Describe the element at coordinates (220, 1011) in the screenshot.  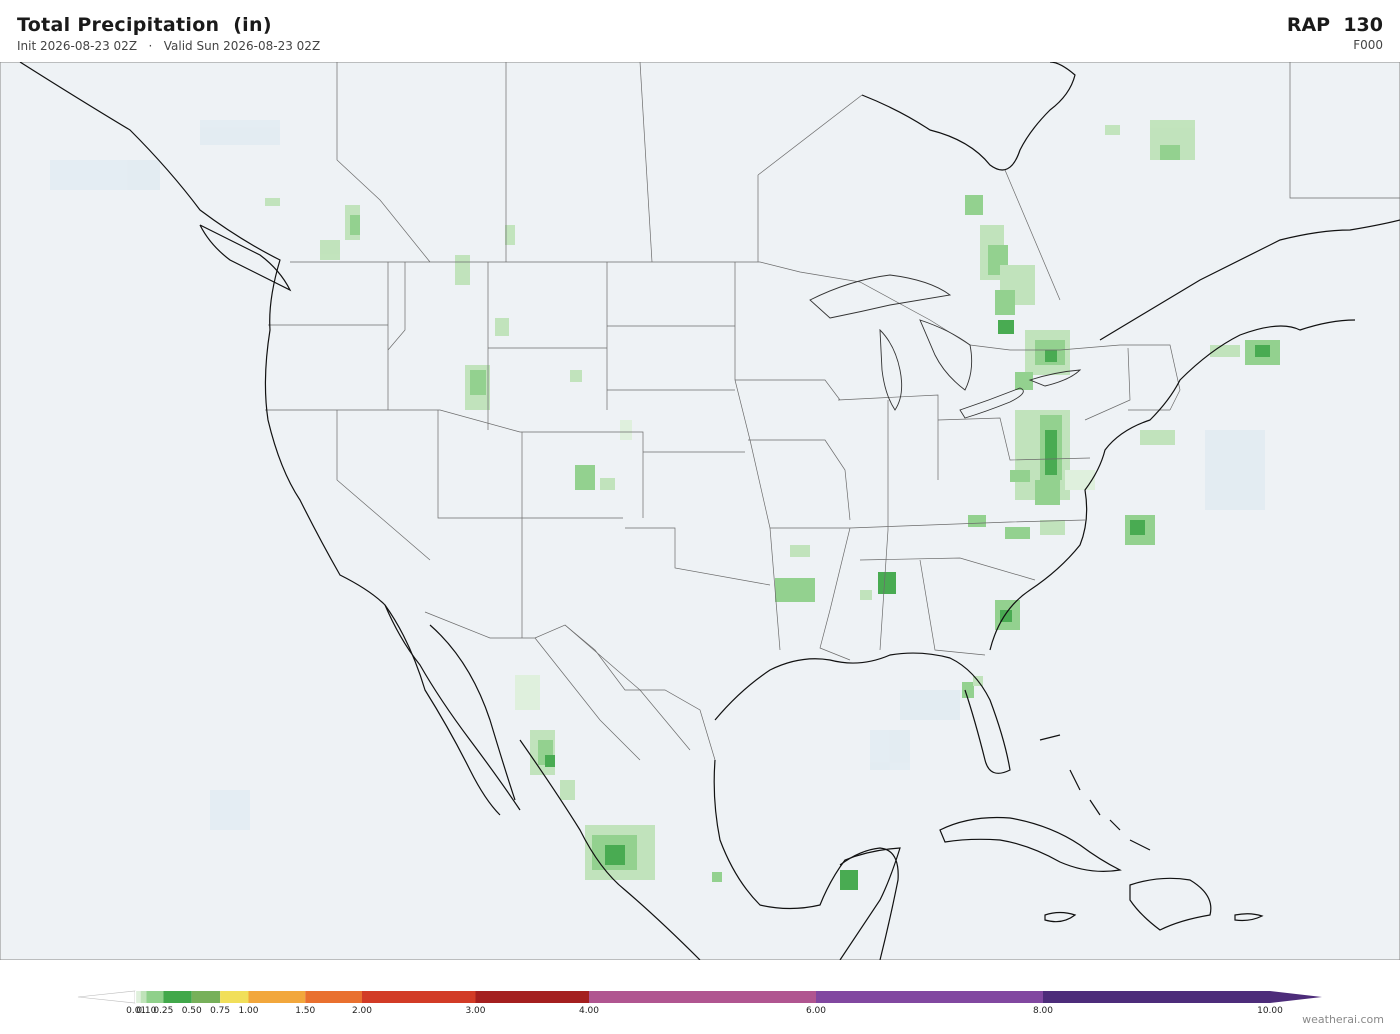
I see `colorbar-tick-label-4: 0.75` at that location.